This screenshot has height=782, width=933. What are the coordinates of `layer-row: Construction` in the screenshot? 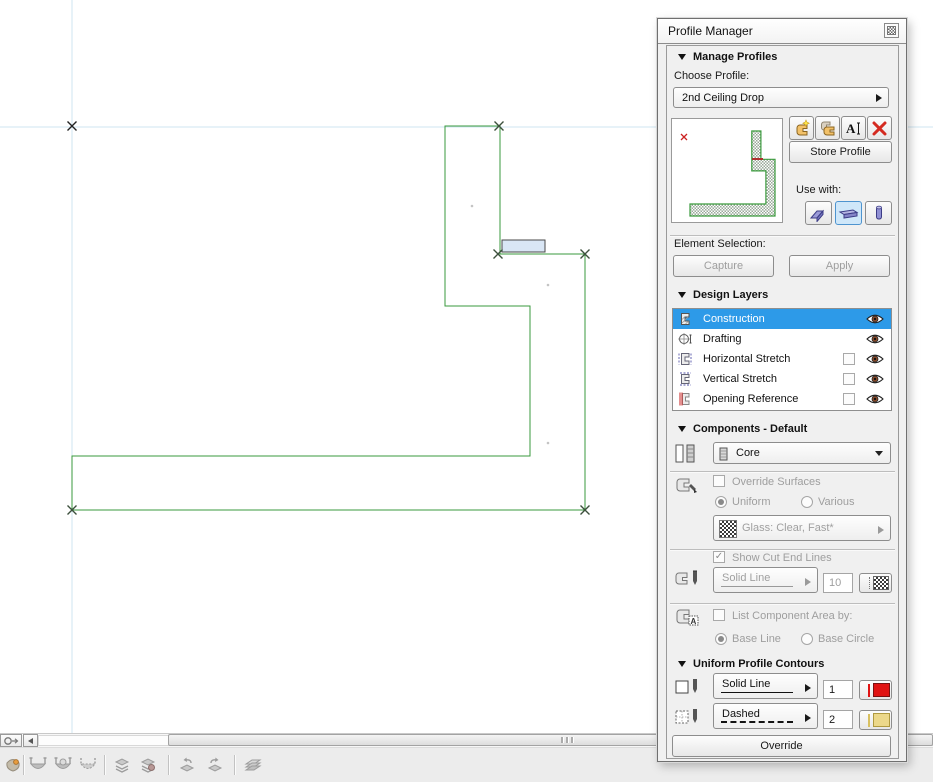 It's located at (782, 319).